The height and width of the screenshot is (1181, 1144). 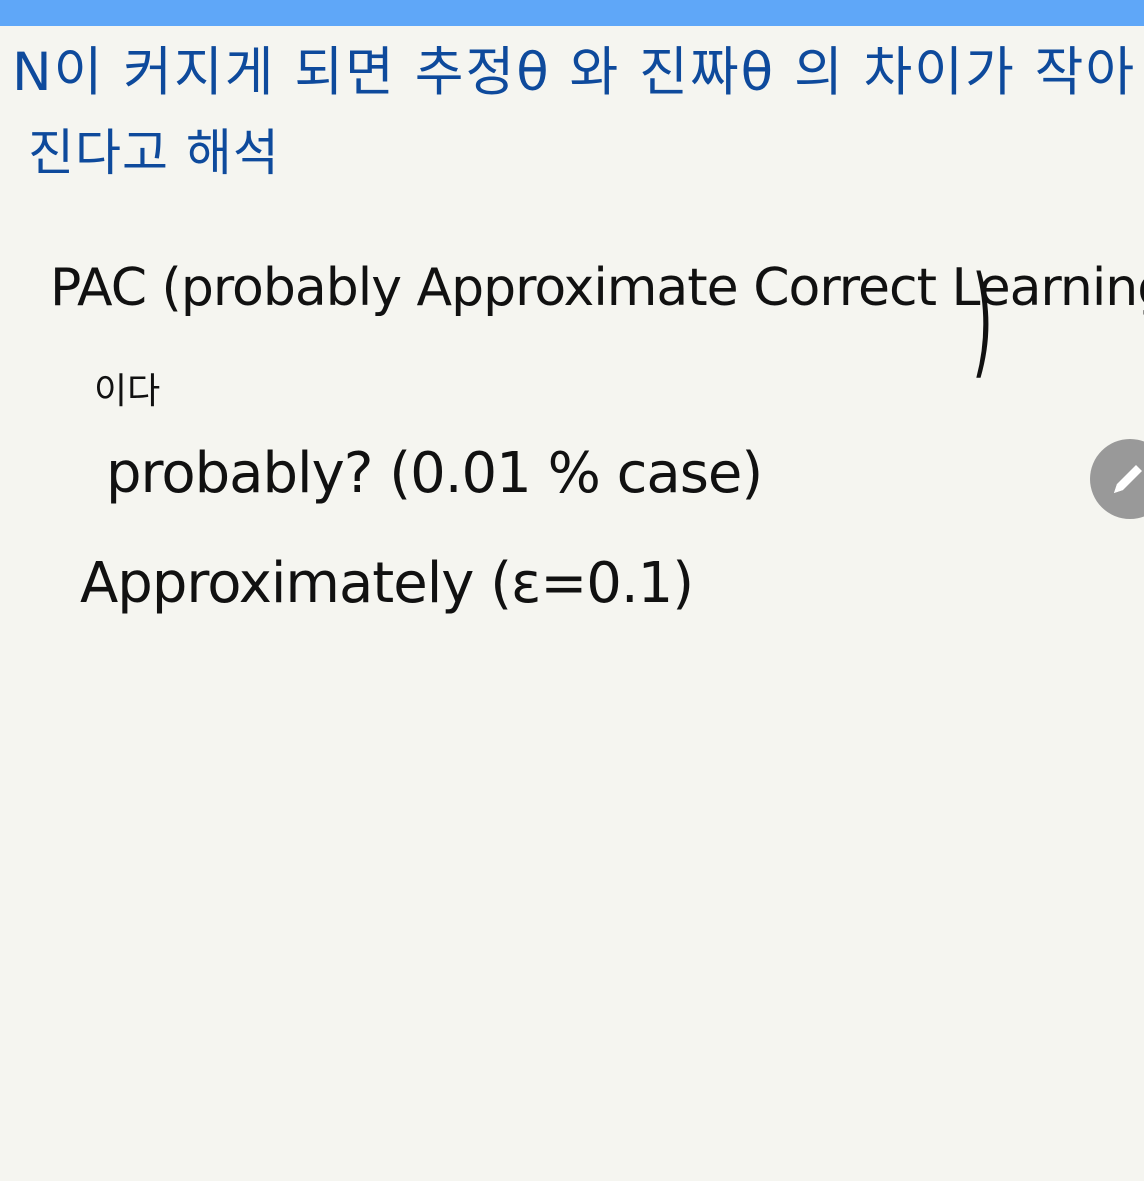 What do you see at coordinates (387, 583) in the screenshot?
I see `note-line-approximately: Approximately (ε=0.1)` at bounding box center [387, 583].